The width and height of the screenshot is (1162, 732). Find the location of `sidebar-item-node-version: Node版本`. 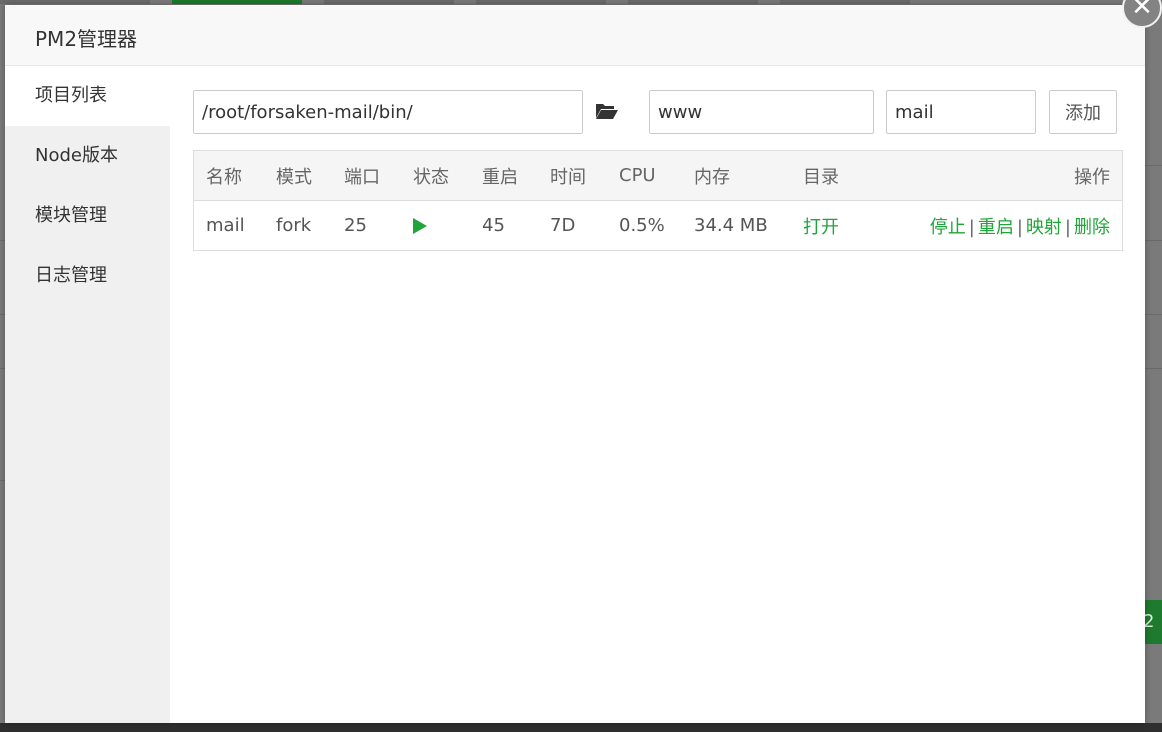

sidebar-item-node-version: Node版本 is located at coordinates (87, 156).